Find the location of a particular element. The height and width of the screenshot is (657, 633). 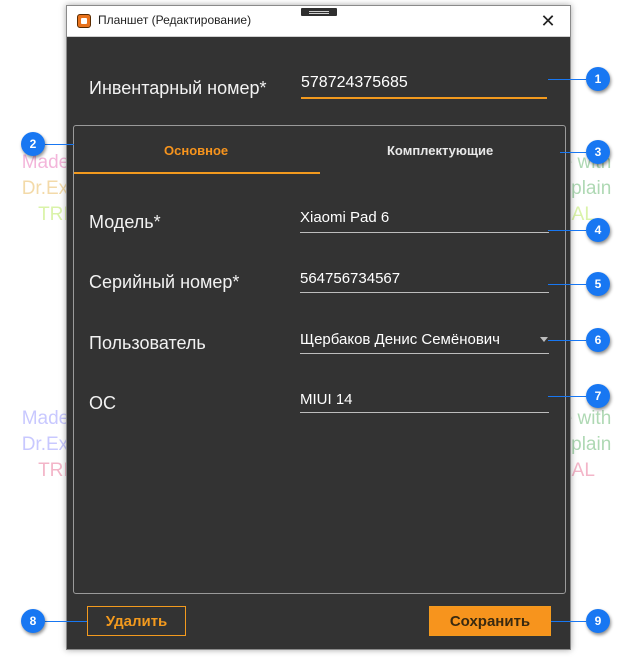

callout-badge: 5 is located at coordinates (598, 284).